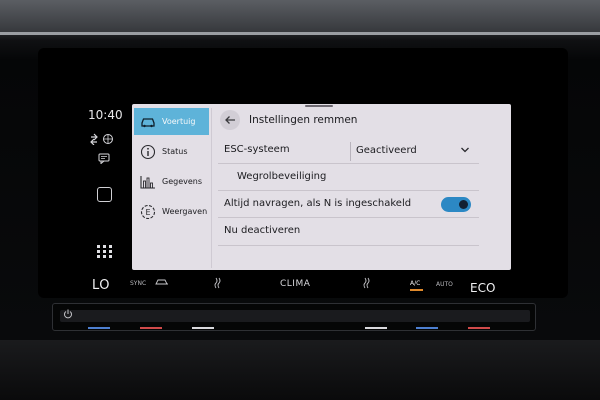 Image resolution: width=600 pixels, height=400 pixels. I want to click on chevron-down-icon, so click(465, 150).